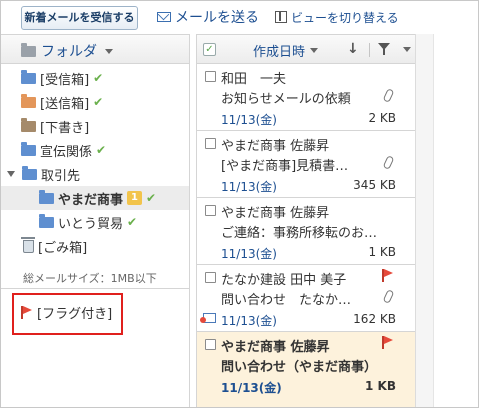  I want to click on folder-label: 宣伝関係, so click(66, 152).